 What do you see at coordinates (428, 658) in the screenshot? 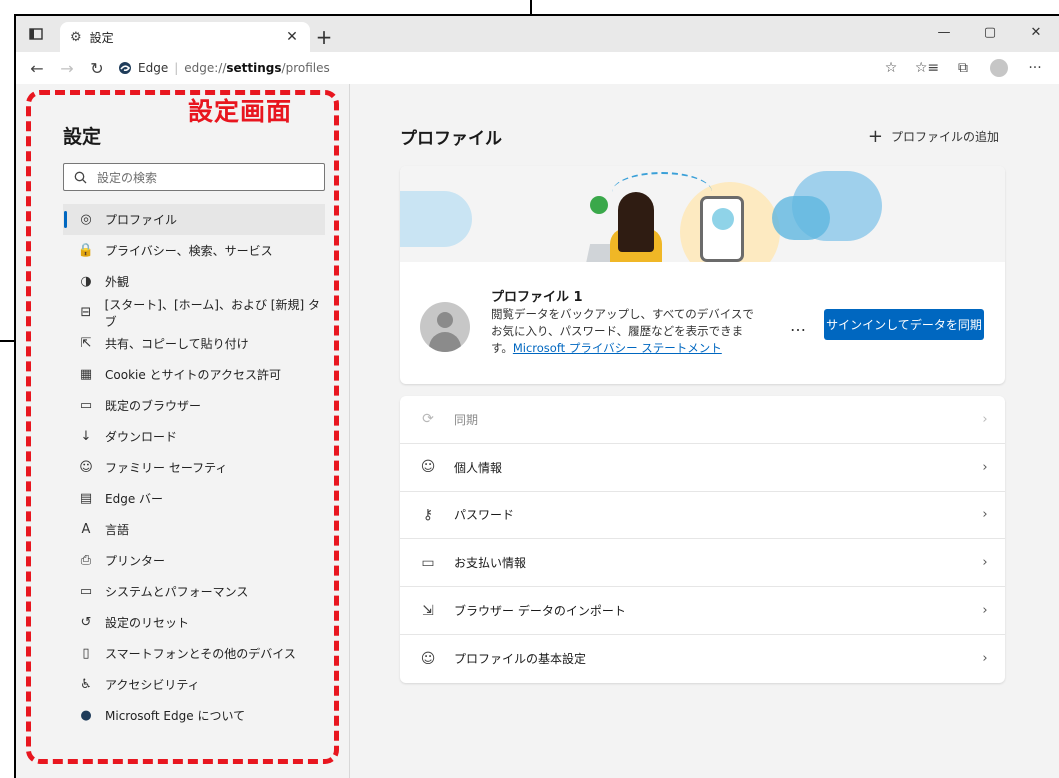
I see `profile-settings-icon: ☺` at bounding box center [428, 658].